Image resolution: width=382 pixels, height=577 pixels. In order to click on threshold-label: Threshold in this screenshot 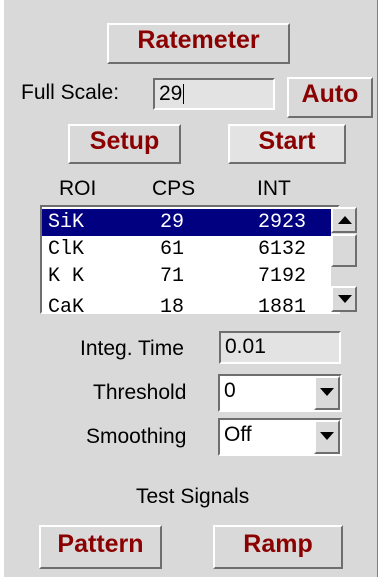, I will do `click(140, 392)`.